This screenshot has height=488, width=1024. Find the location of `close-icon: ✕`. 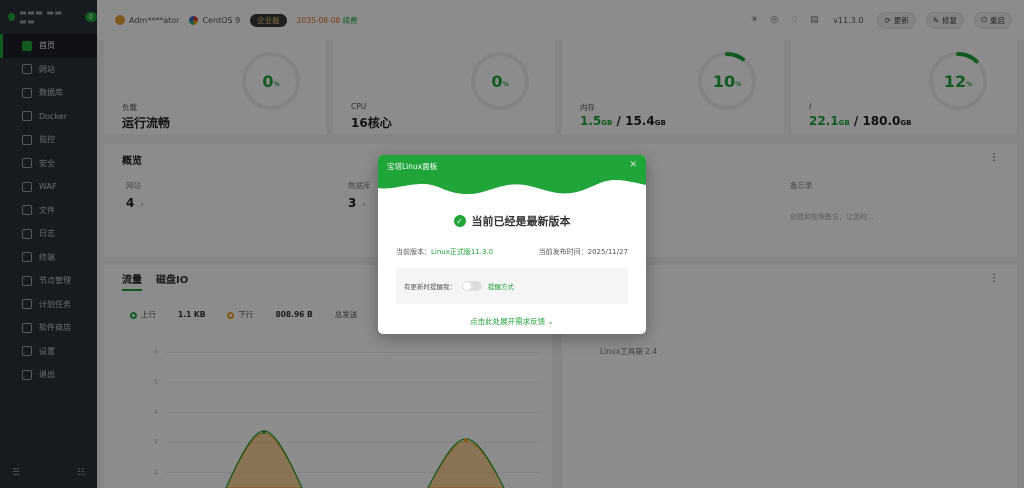

close-icon: ✕ is located at coordinates (633, 165).